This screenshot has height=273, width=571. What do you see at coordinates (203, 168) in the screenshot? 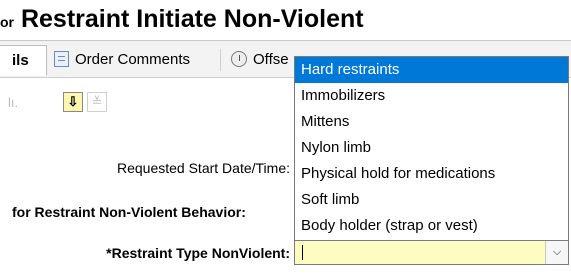
I see `start-datetime-label: Requested Start Date/Time:` at bounding box center [203, 168].